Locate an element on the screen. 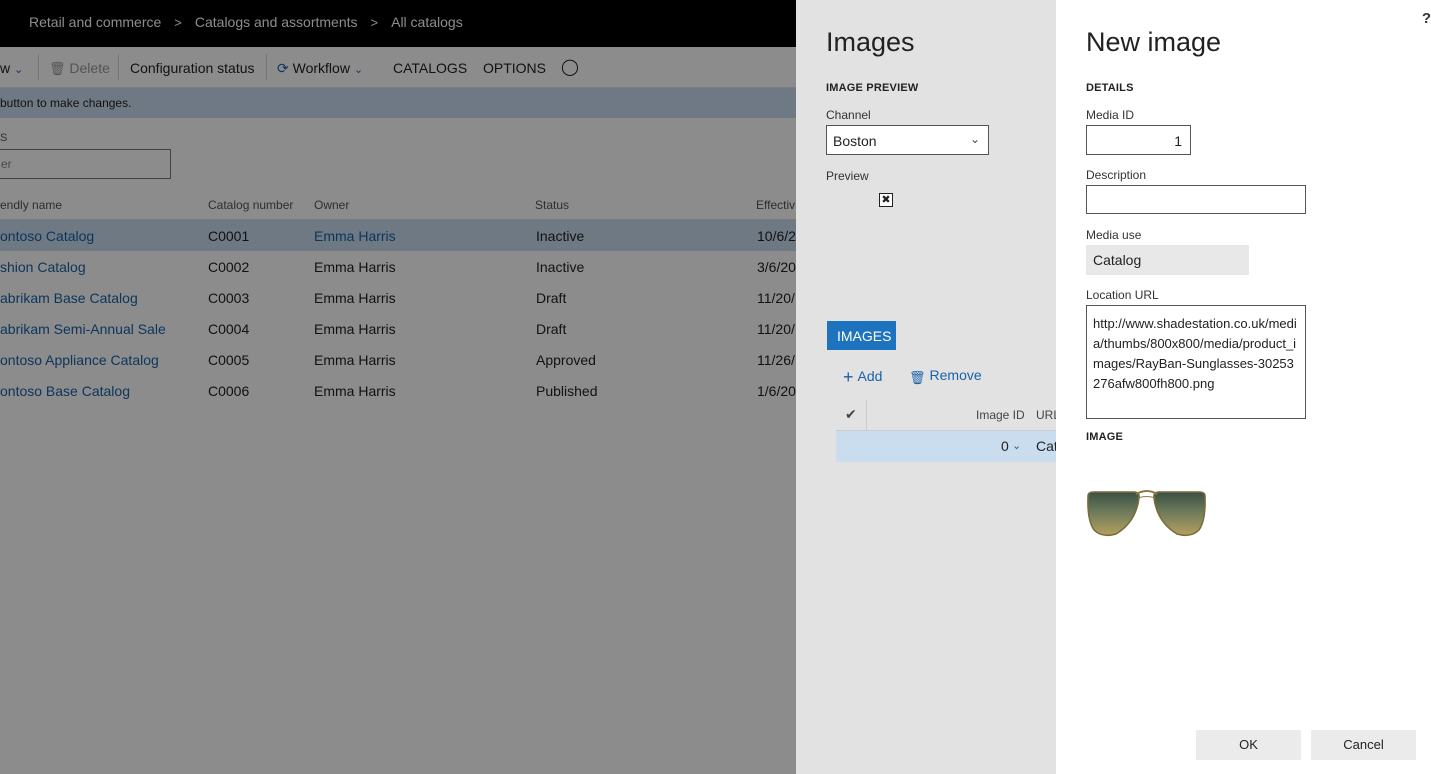 This screenshot has width=1431, height=774. image-section-header: IMAGE is located at coordinates (1105, 437).